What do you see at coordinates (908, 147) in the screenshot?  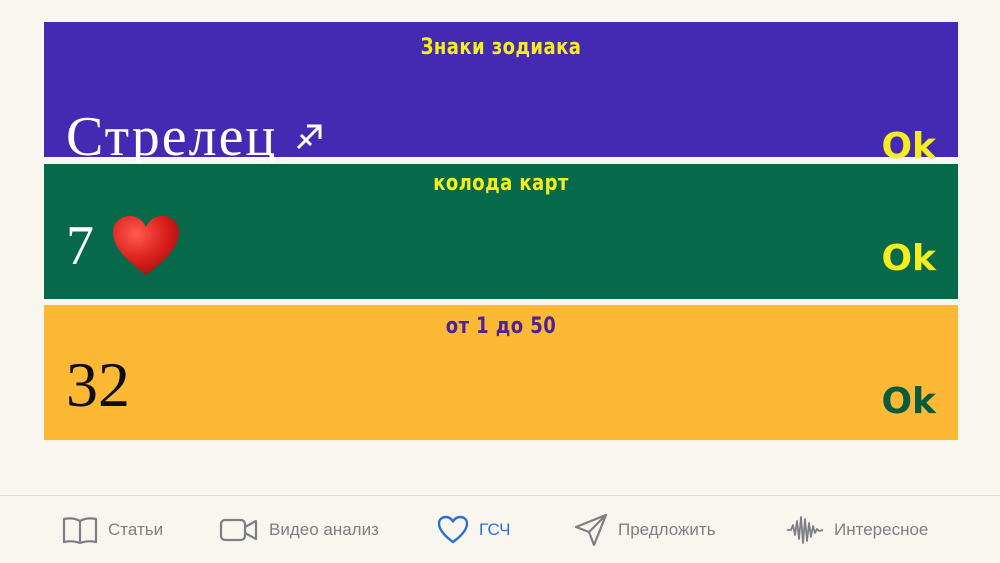 I see `zodiac-ok-button: Ok` at bounding box center [908, 147].